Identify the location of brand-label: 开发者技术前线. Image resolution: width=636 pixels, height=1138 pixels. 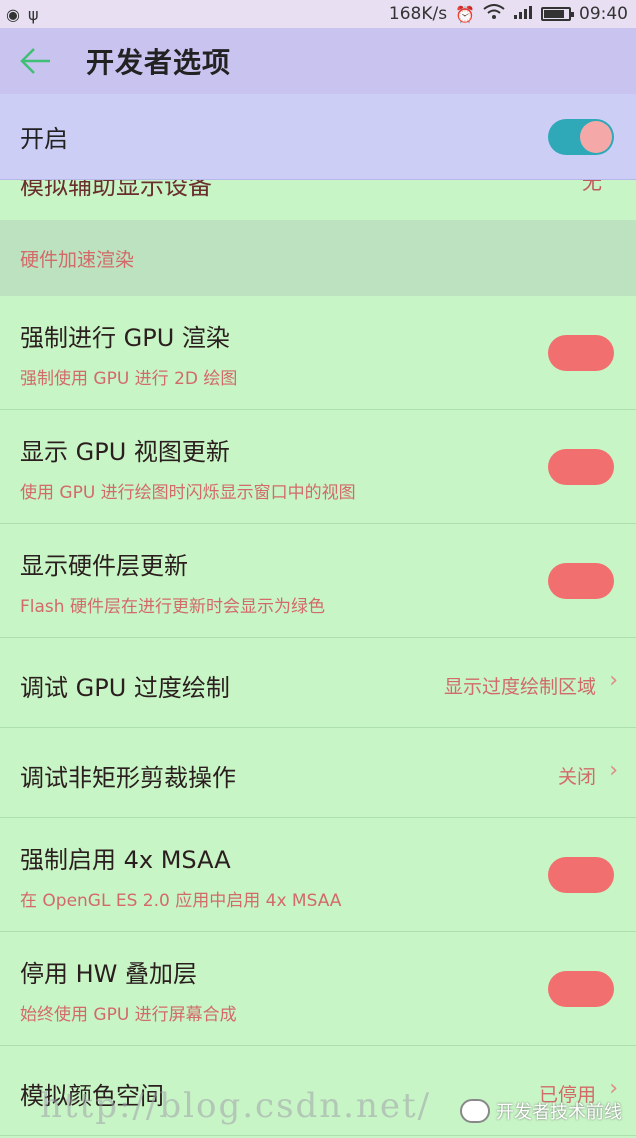
(559, 1112).